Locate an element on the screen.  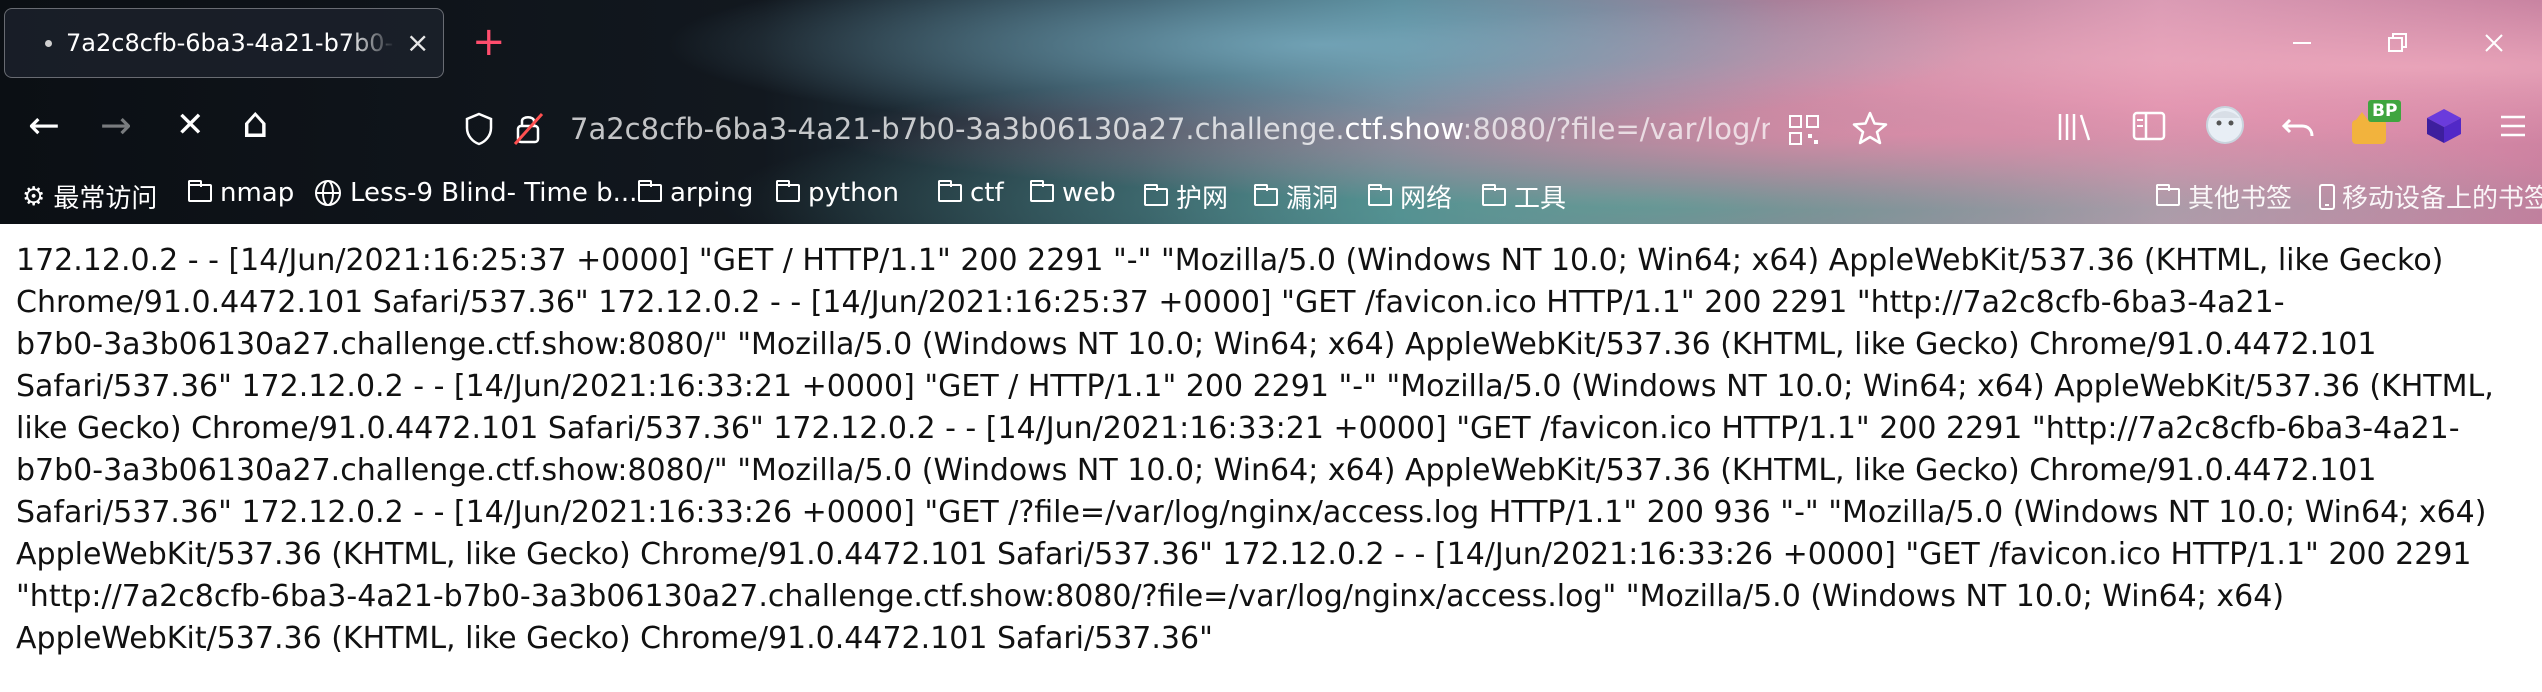
bookmark-folder-gongju: 工具 is located at coordinates (1524, 196).